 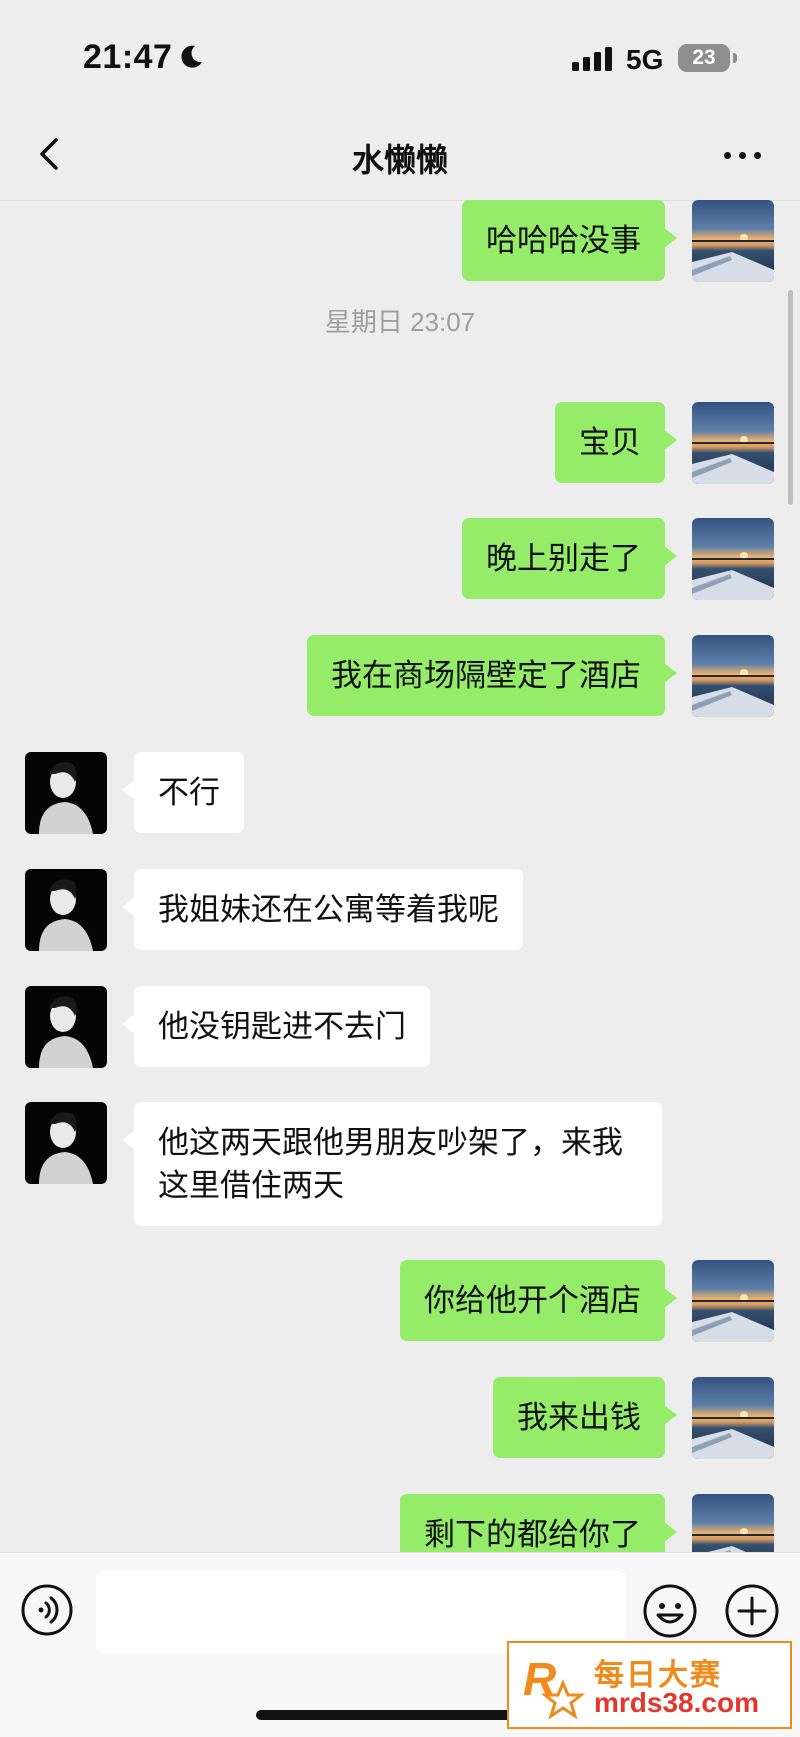 What do you see at coordinates (400, 55) in the screenshot?
I see `status-bar: 21:47 5G 23` at bounding box center [400, 55].